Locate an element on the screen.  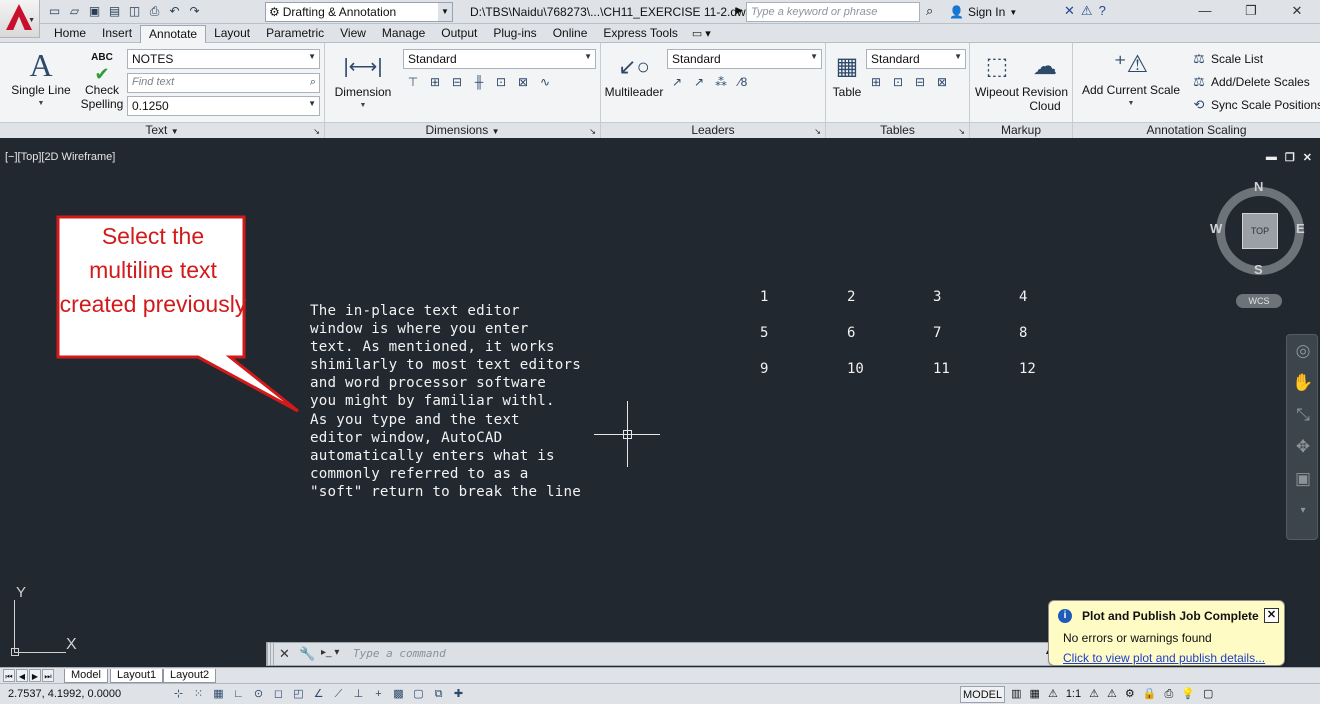
leaders-panel-title: Leaders ↘ is located at coordinates (713, 130).